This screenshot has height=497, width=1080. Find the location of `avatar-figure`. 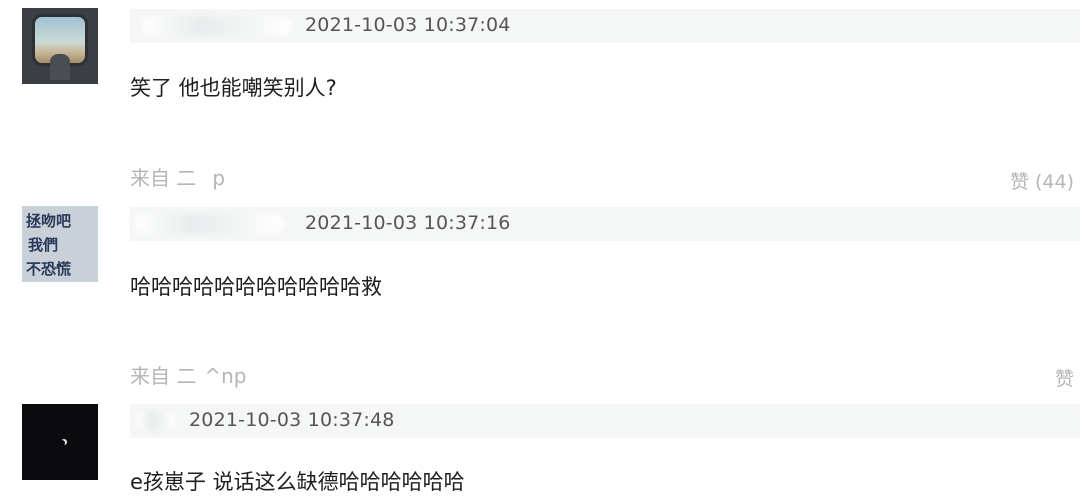

avatar-figure is located at coordinates (60, 67).